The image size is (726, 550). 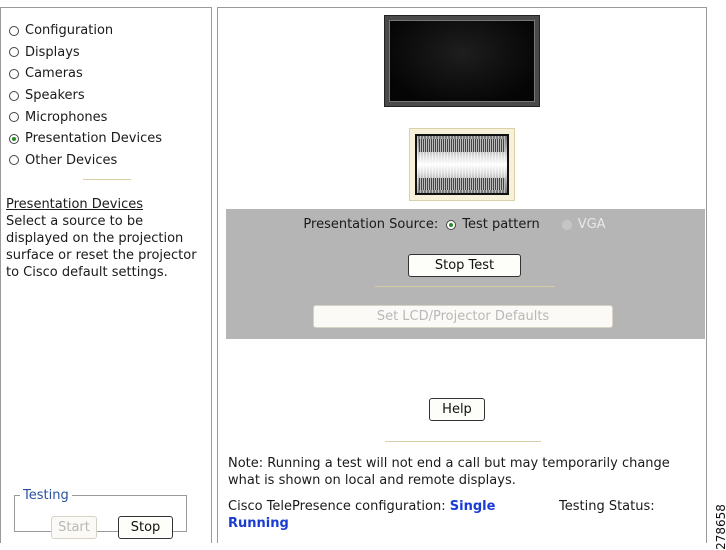 I want to click on testing-status-value: Running, so click(x=258, y=523).